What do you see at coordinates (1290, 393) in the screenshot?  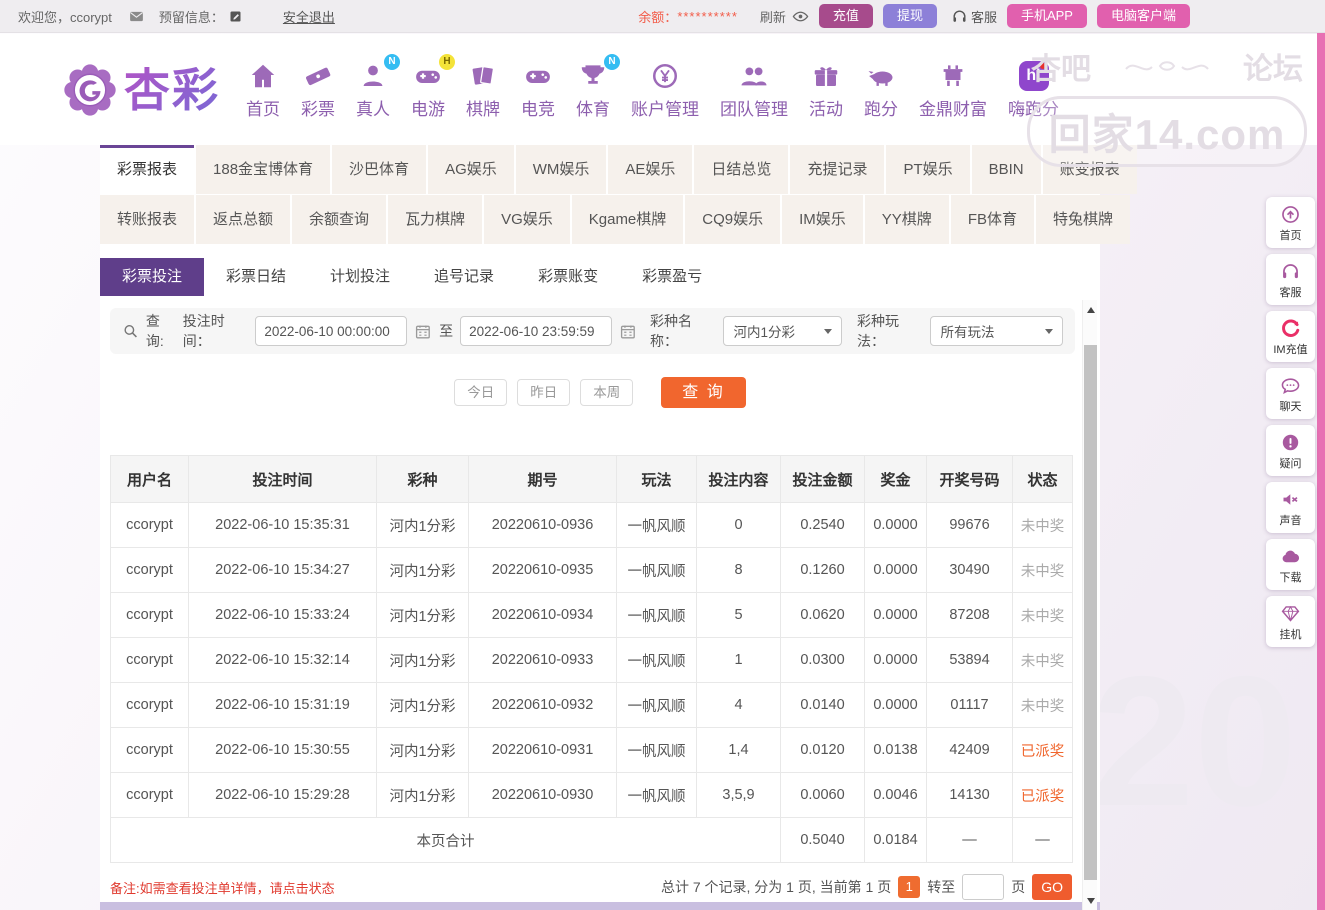 I see `side-chat: 聊天` at bounding box center [1290, 393].